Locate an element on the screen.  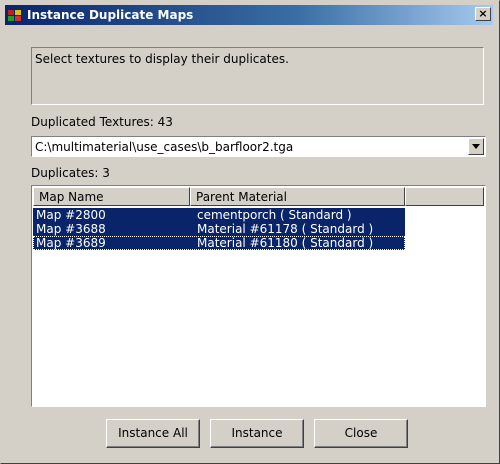
column-header-filler is located at coordinates (444, 196).